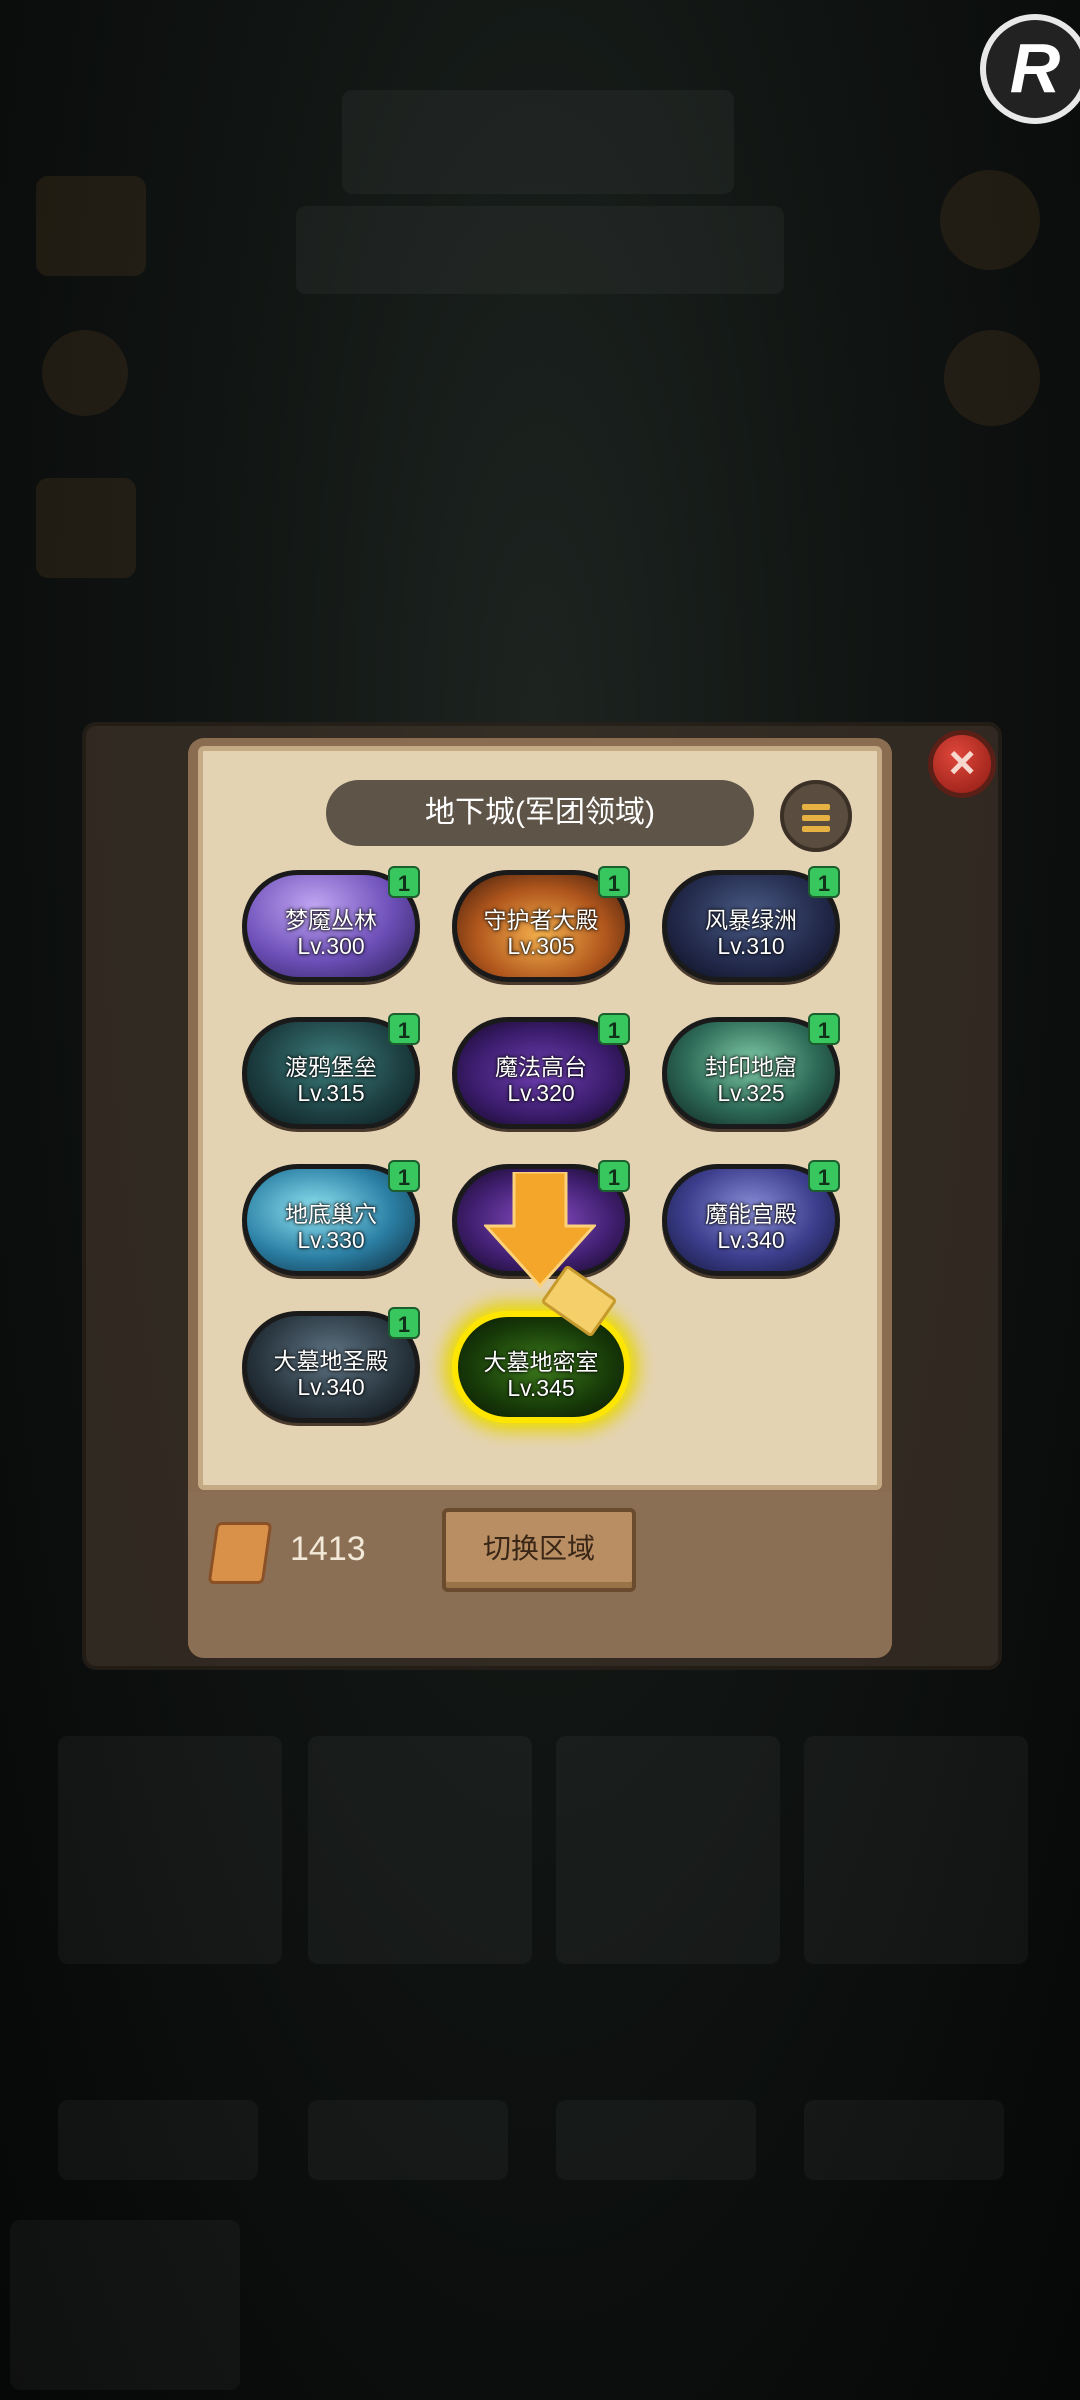 This screenshot has width=1080, height=2400. I want to click on bg-top-panel, so click(538, 142).